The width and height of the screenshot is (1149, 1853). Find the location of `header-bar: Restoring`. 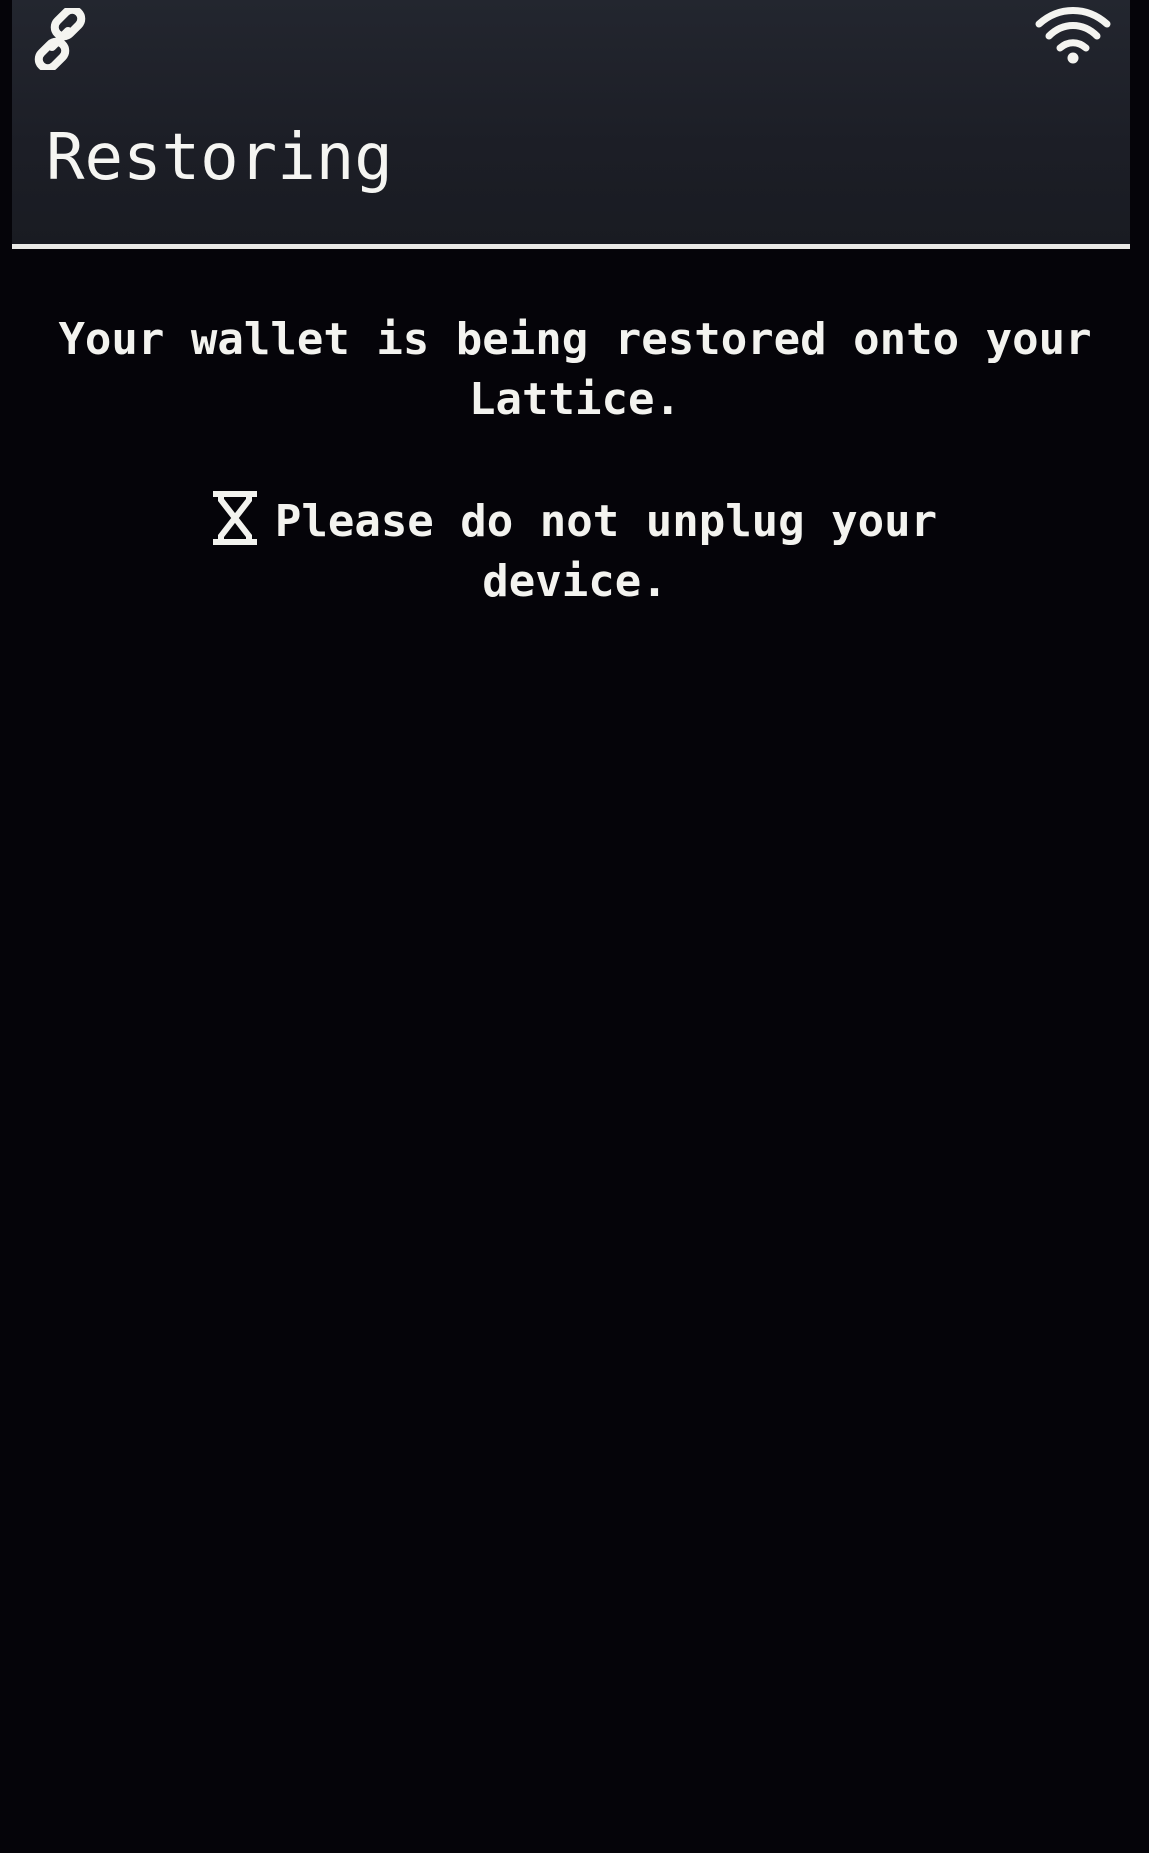

header-bar: Restoring is located at coordinates (571, 123).